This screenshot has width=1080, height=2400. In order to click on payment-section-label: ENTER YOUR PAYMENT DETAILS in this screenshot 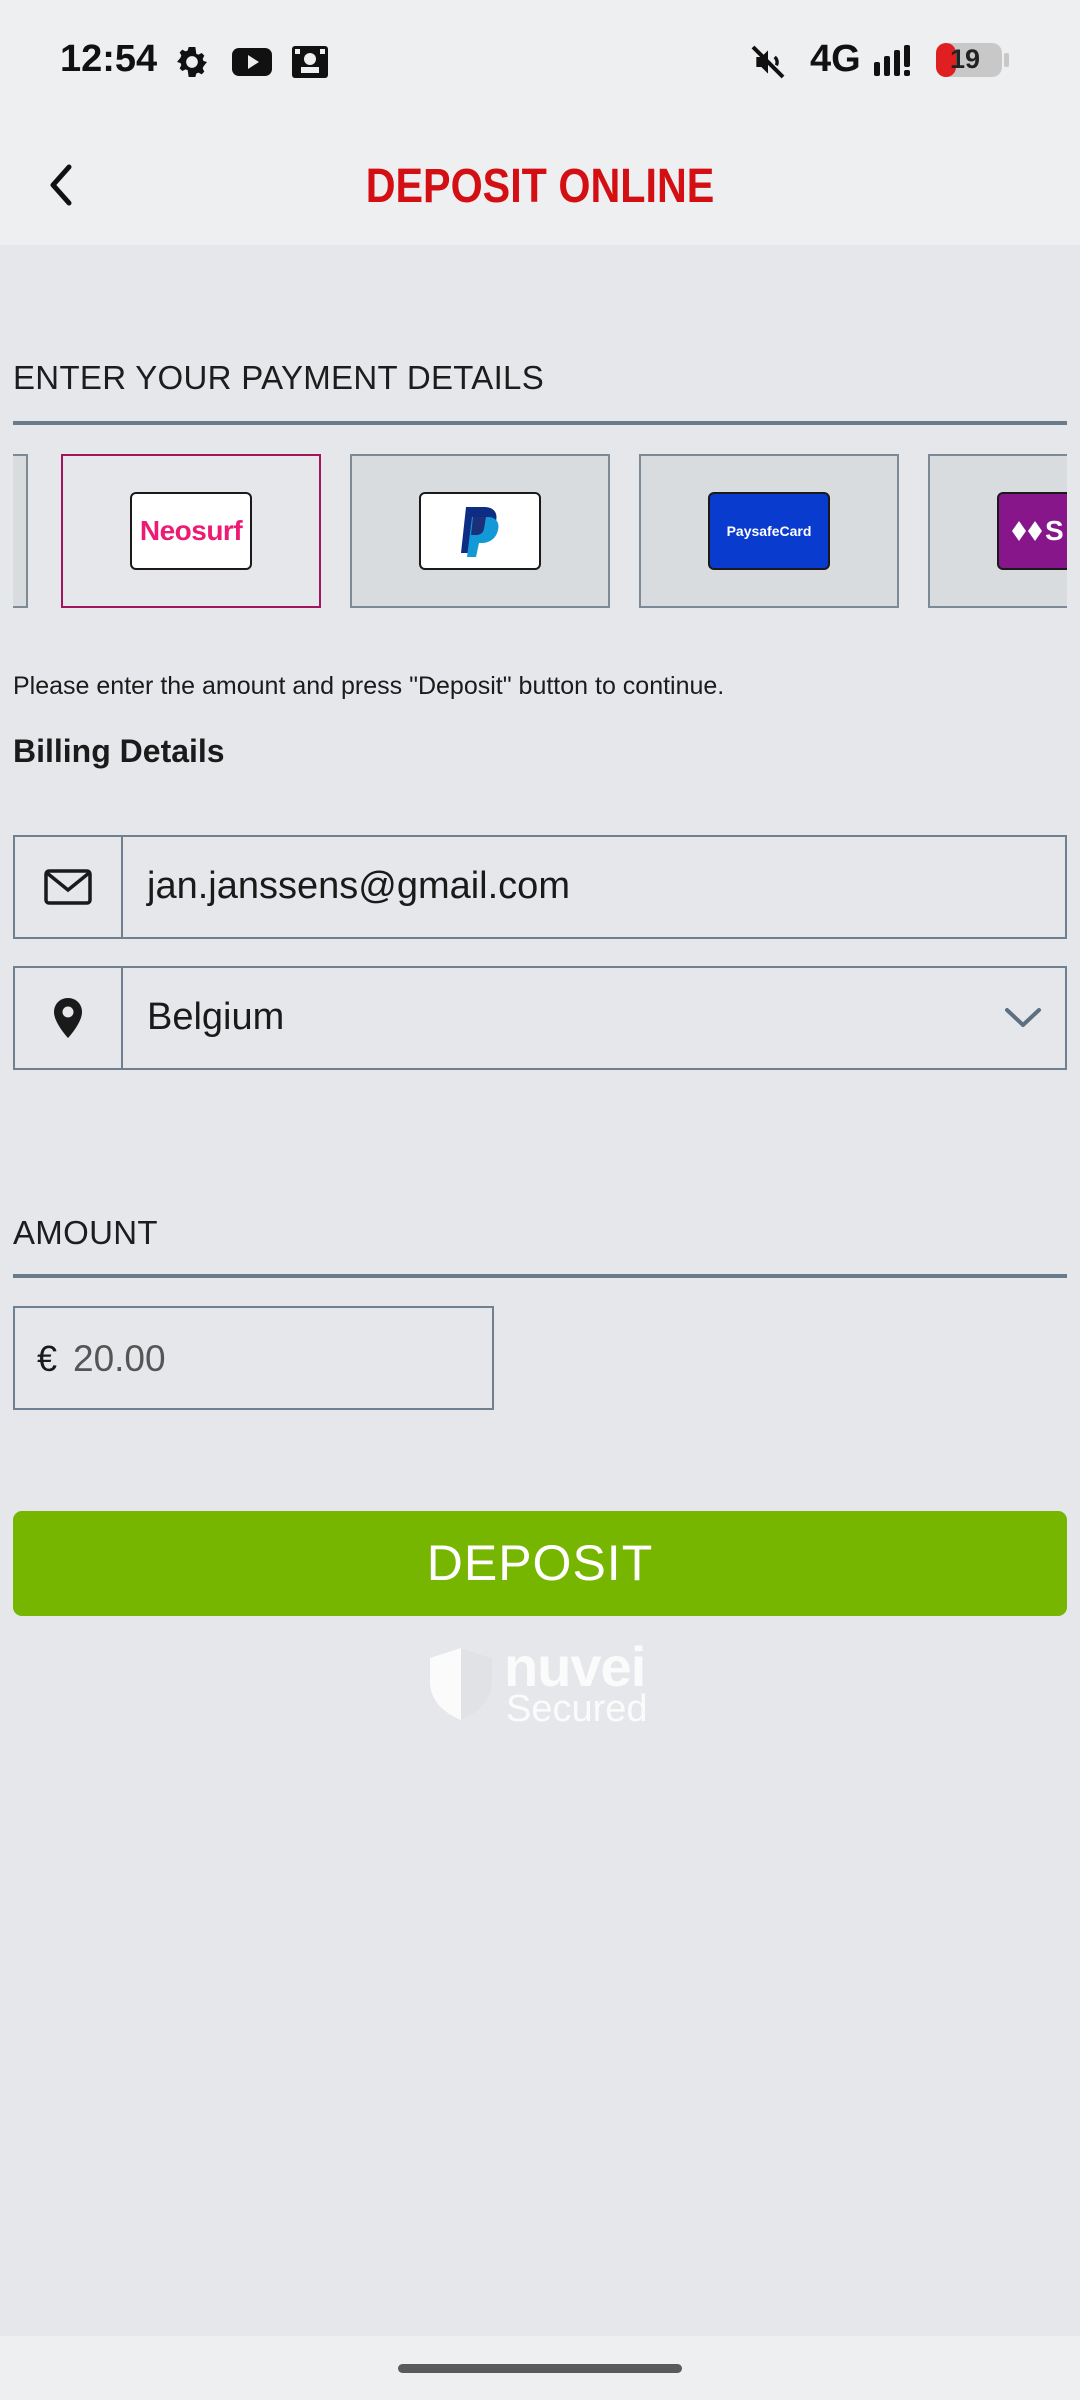, I will do `click(279, 377)`.